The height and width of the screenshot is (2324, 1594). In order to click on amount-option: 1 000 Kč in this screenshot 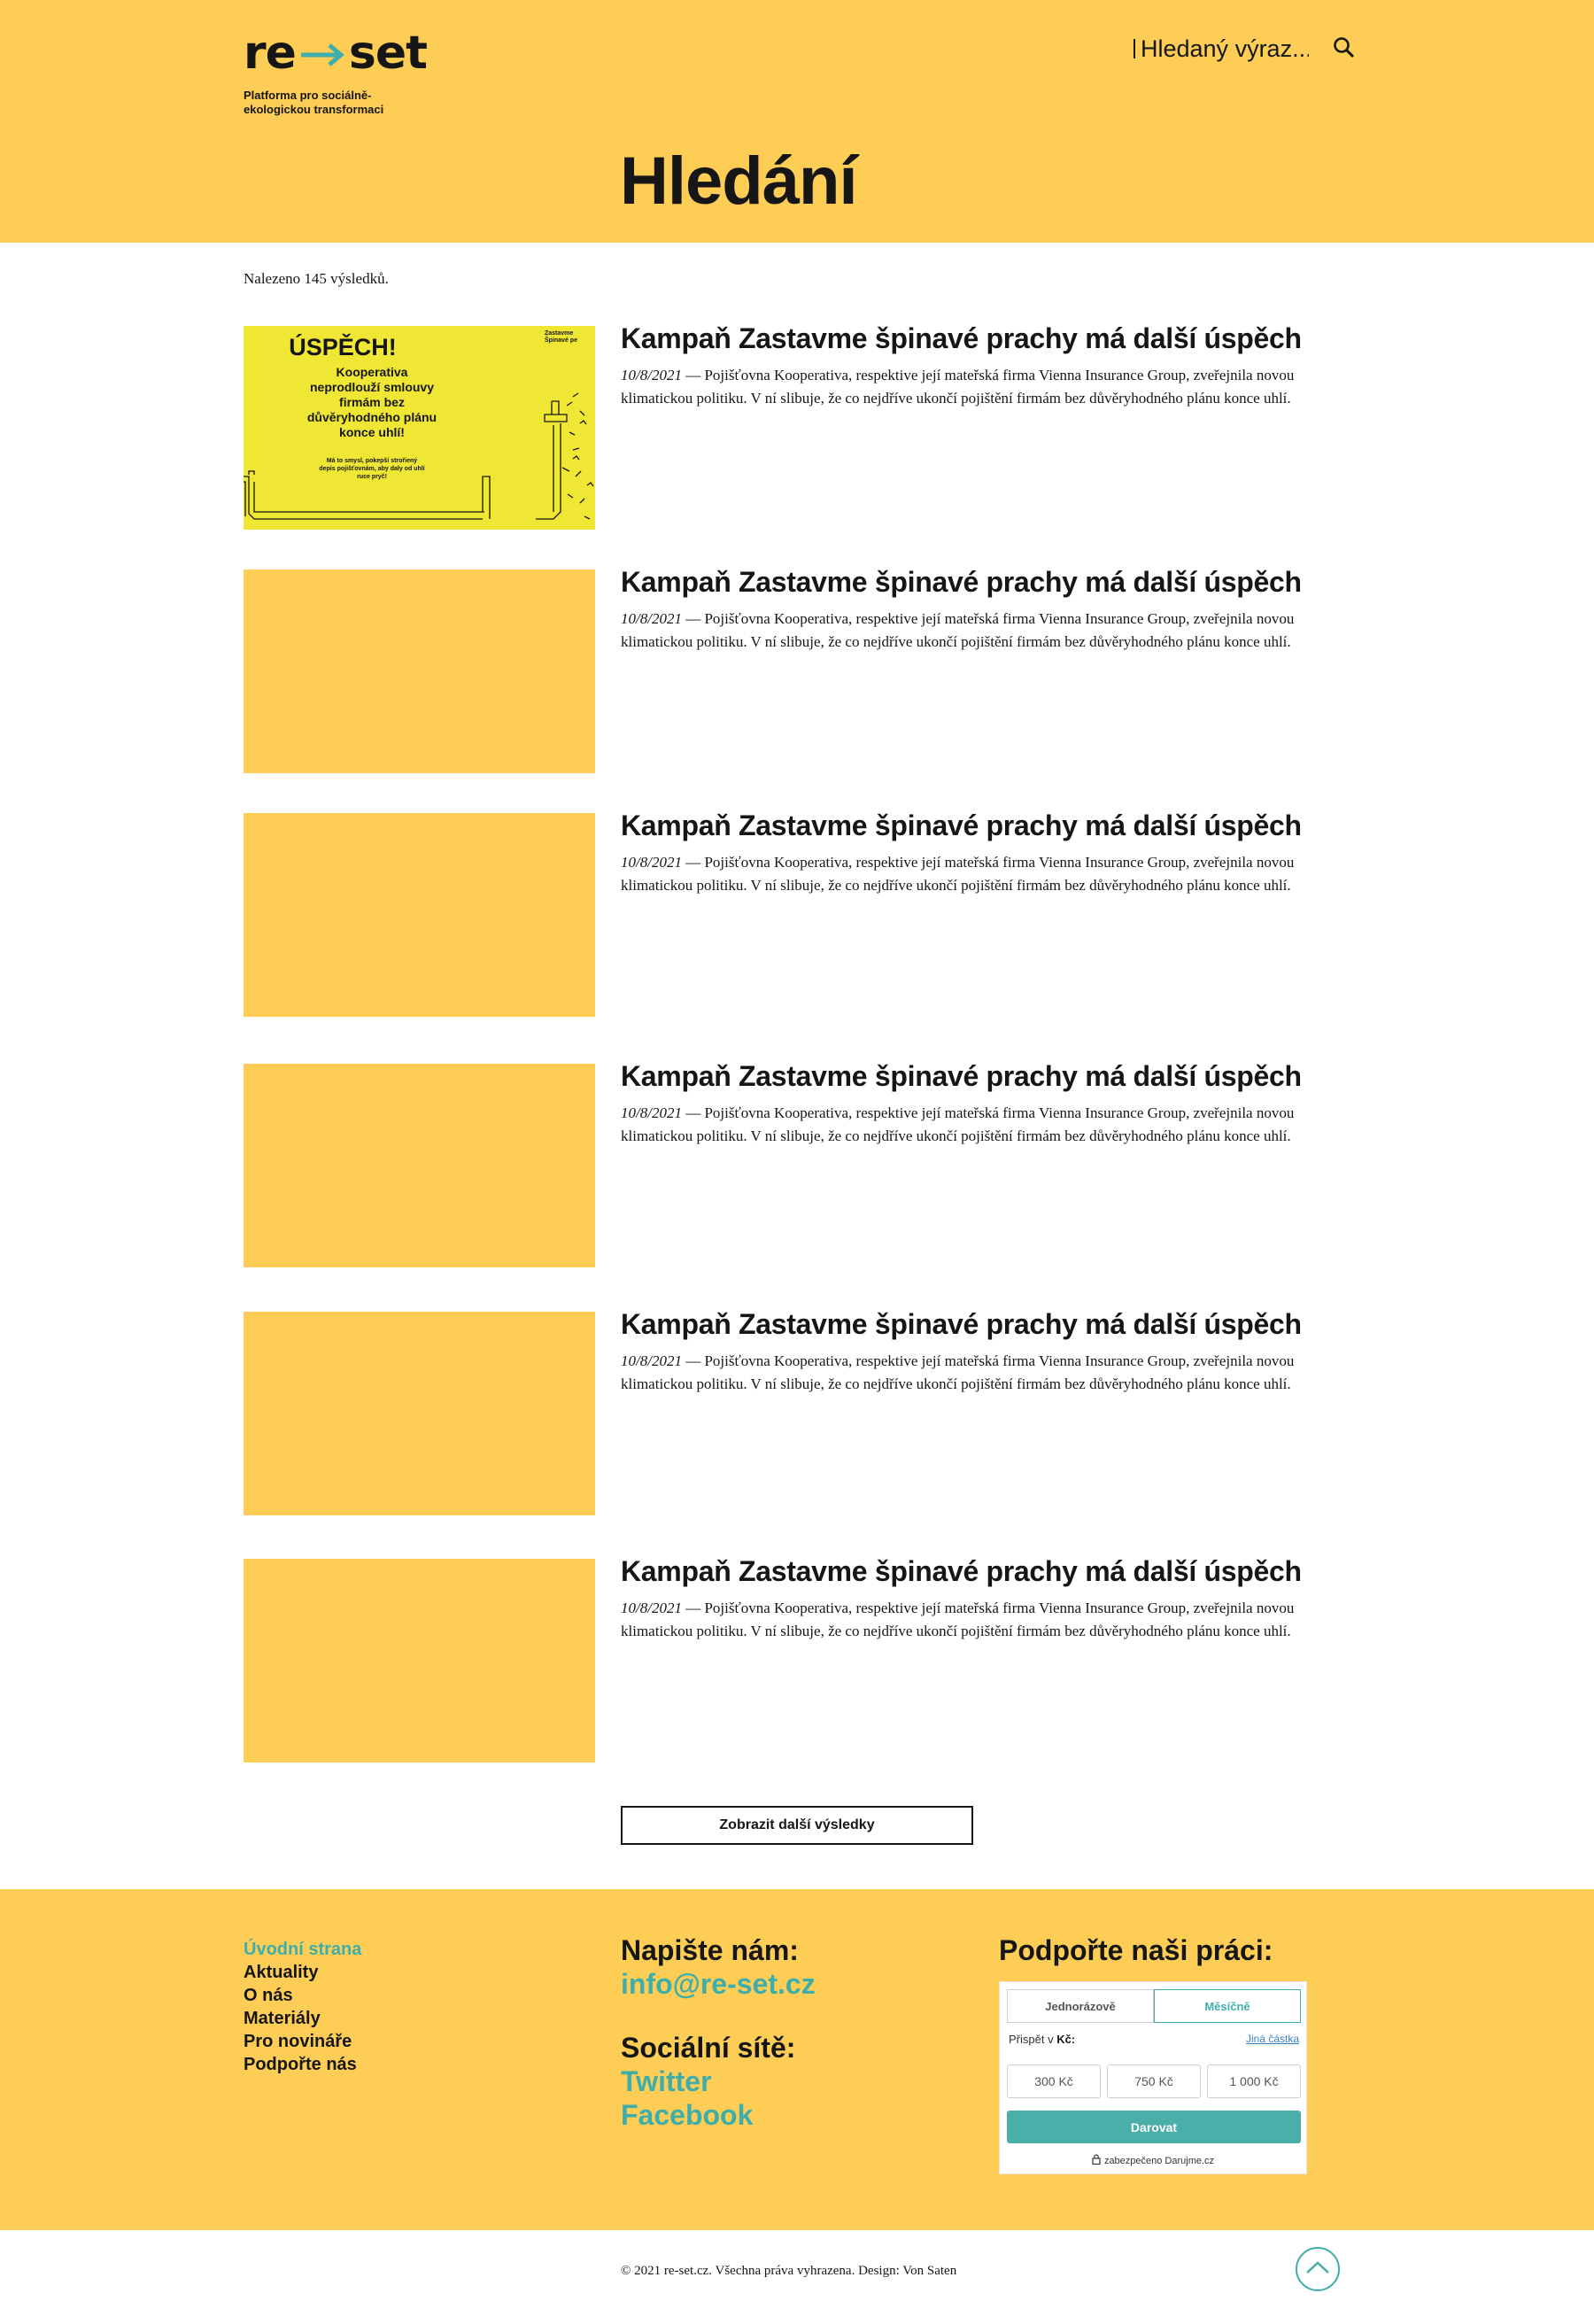, I will do `click(1254, 2081)`.